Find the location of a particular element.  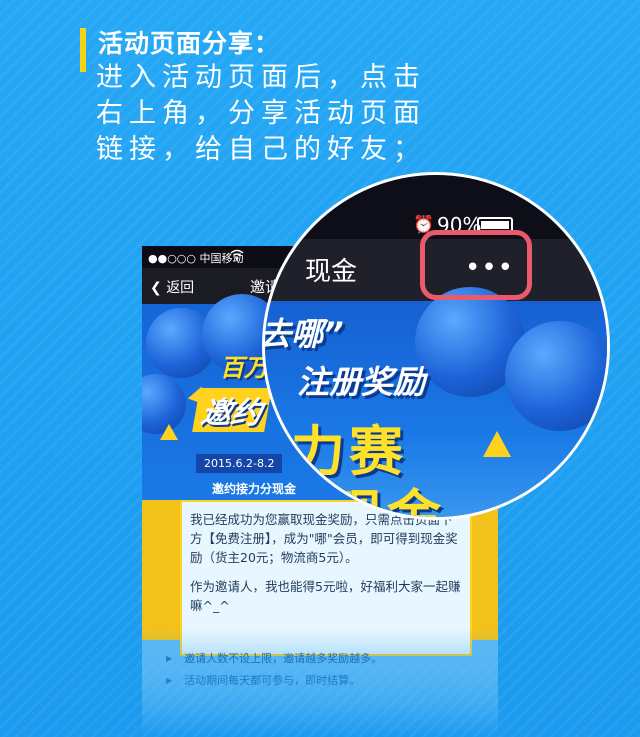

banner-hundred: 百万 is located at coordinates (244, 368).